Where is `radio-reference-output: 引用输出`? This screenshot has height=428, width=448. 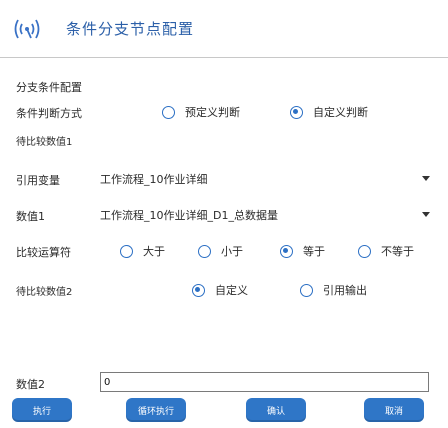
radio-reference-output: 引用输出 is located at coordinates (333, 290).